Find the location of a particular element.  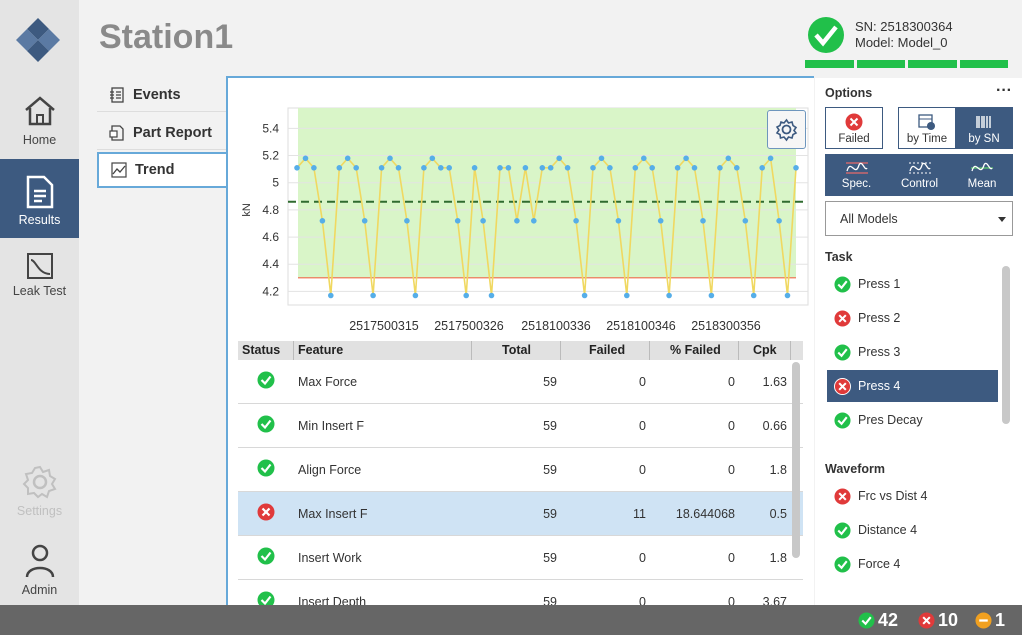

by-time-label: by Time is located at coordinates (927, 139).